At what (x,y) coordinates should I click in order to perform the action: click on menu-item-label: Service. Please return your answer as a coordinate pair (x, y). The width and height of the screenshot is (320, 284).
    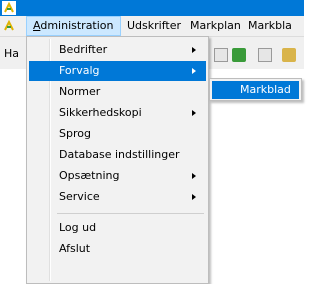
    Looking at the image, I should click on (79, 196).